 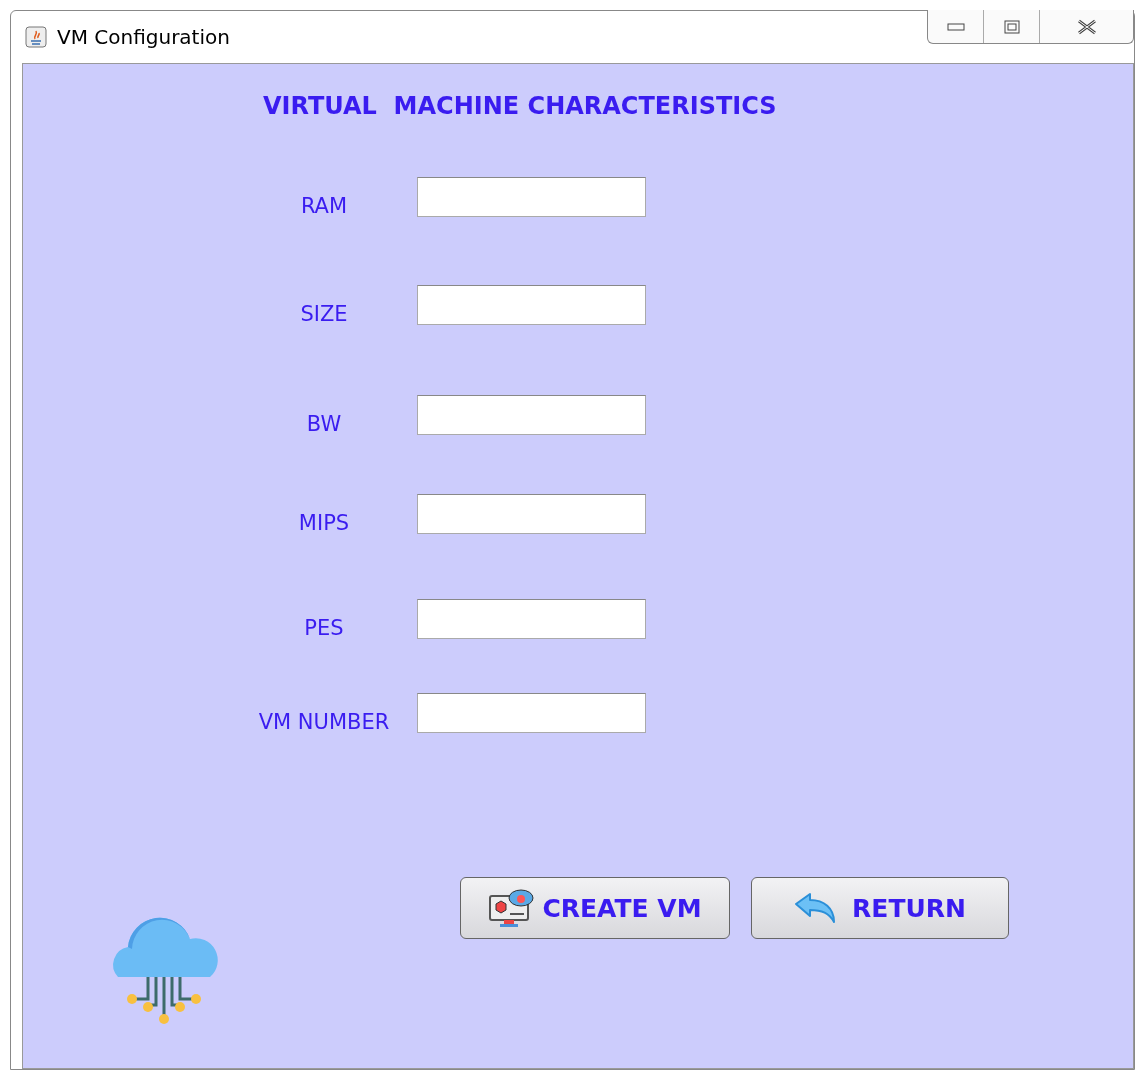 I want to click on field-label: SIZE, so click(x=324, y=313).